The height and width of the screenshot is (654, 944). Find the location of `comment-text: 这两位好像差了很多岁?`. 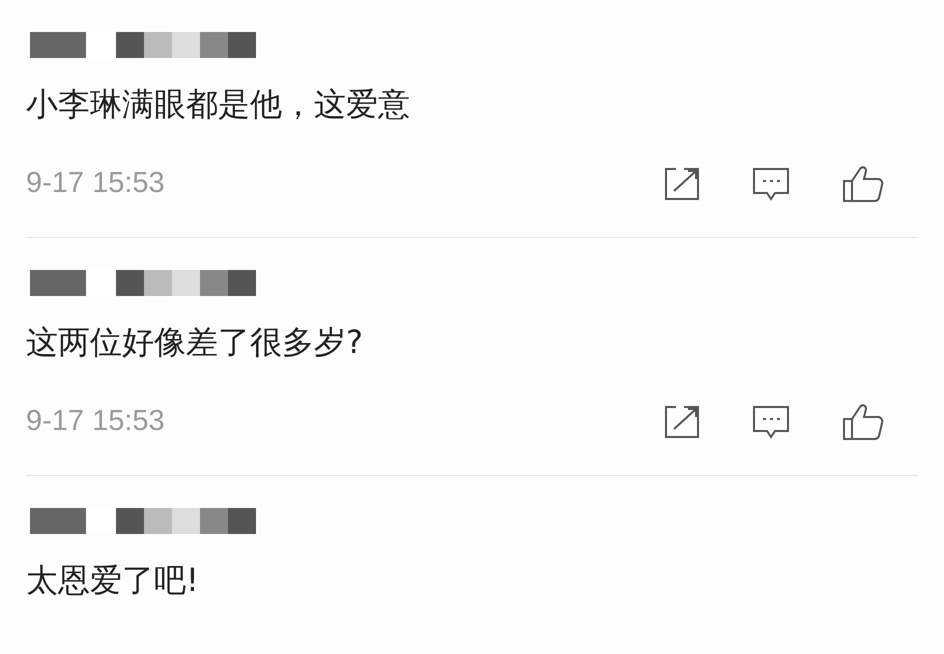

comment-text: 这两位好像差了很多岁? is located at coordinates (195, 342).